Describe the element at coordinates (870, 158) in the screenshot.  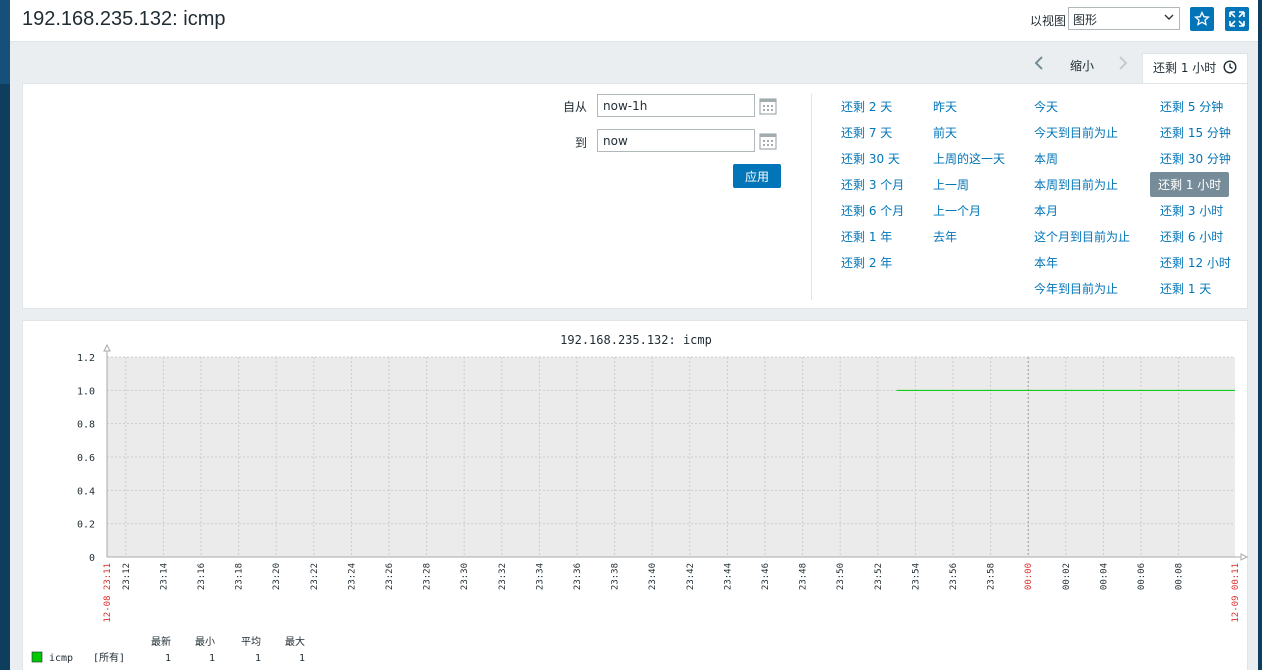
I see `quick-range-link: 还剩 30 天` at that location.